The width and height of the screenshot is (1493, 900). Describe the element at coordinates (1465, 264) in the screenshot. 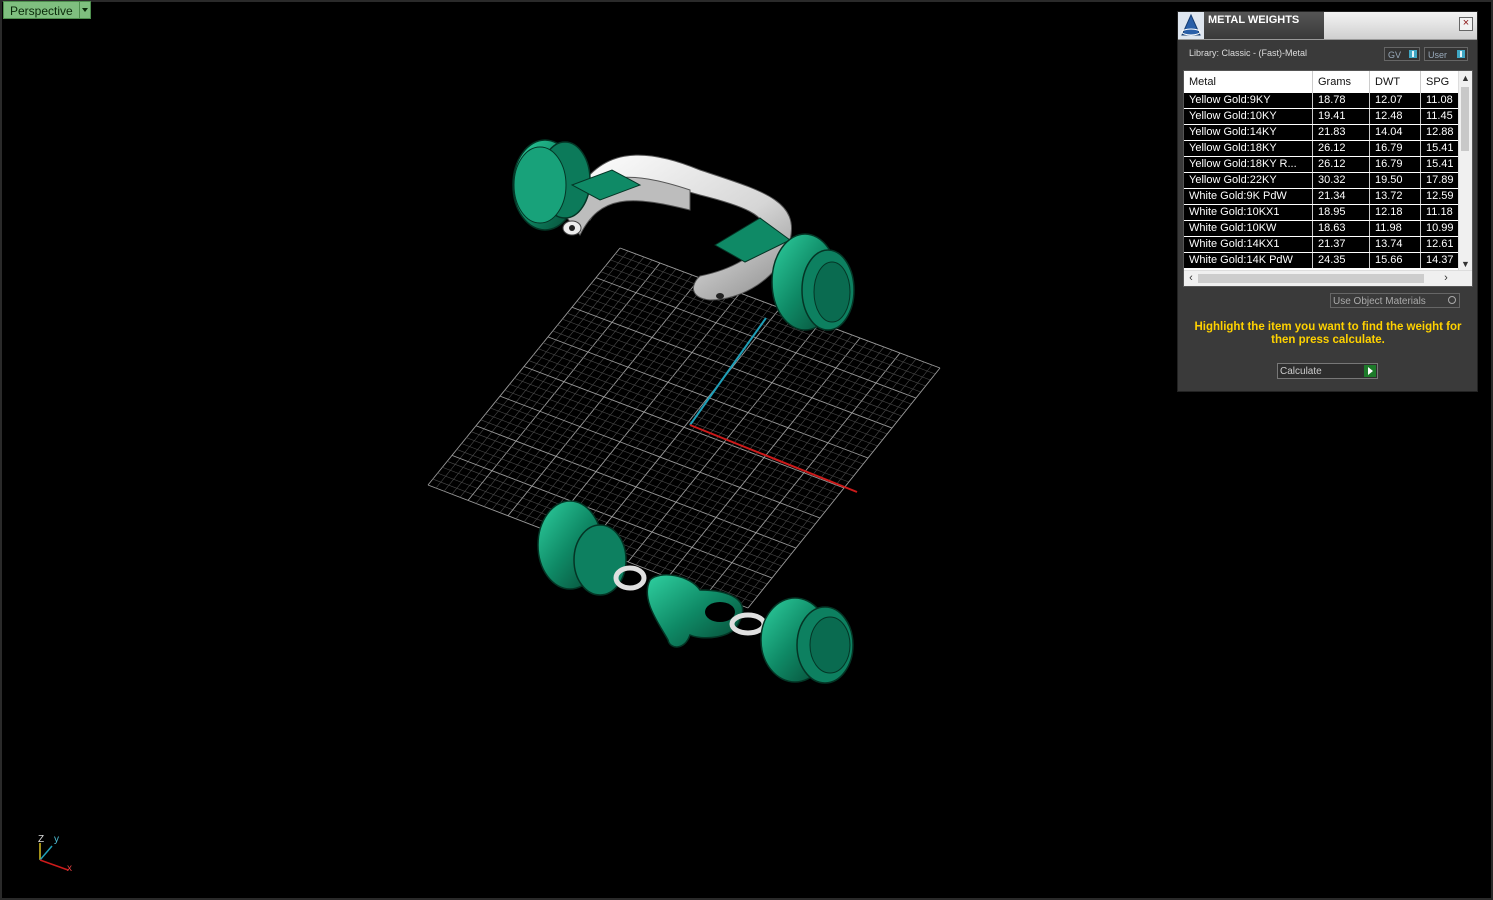

I see `scroll-down-icon: ▼` at that location.